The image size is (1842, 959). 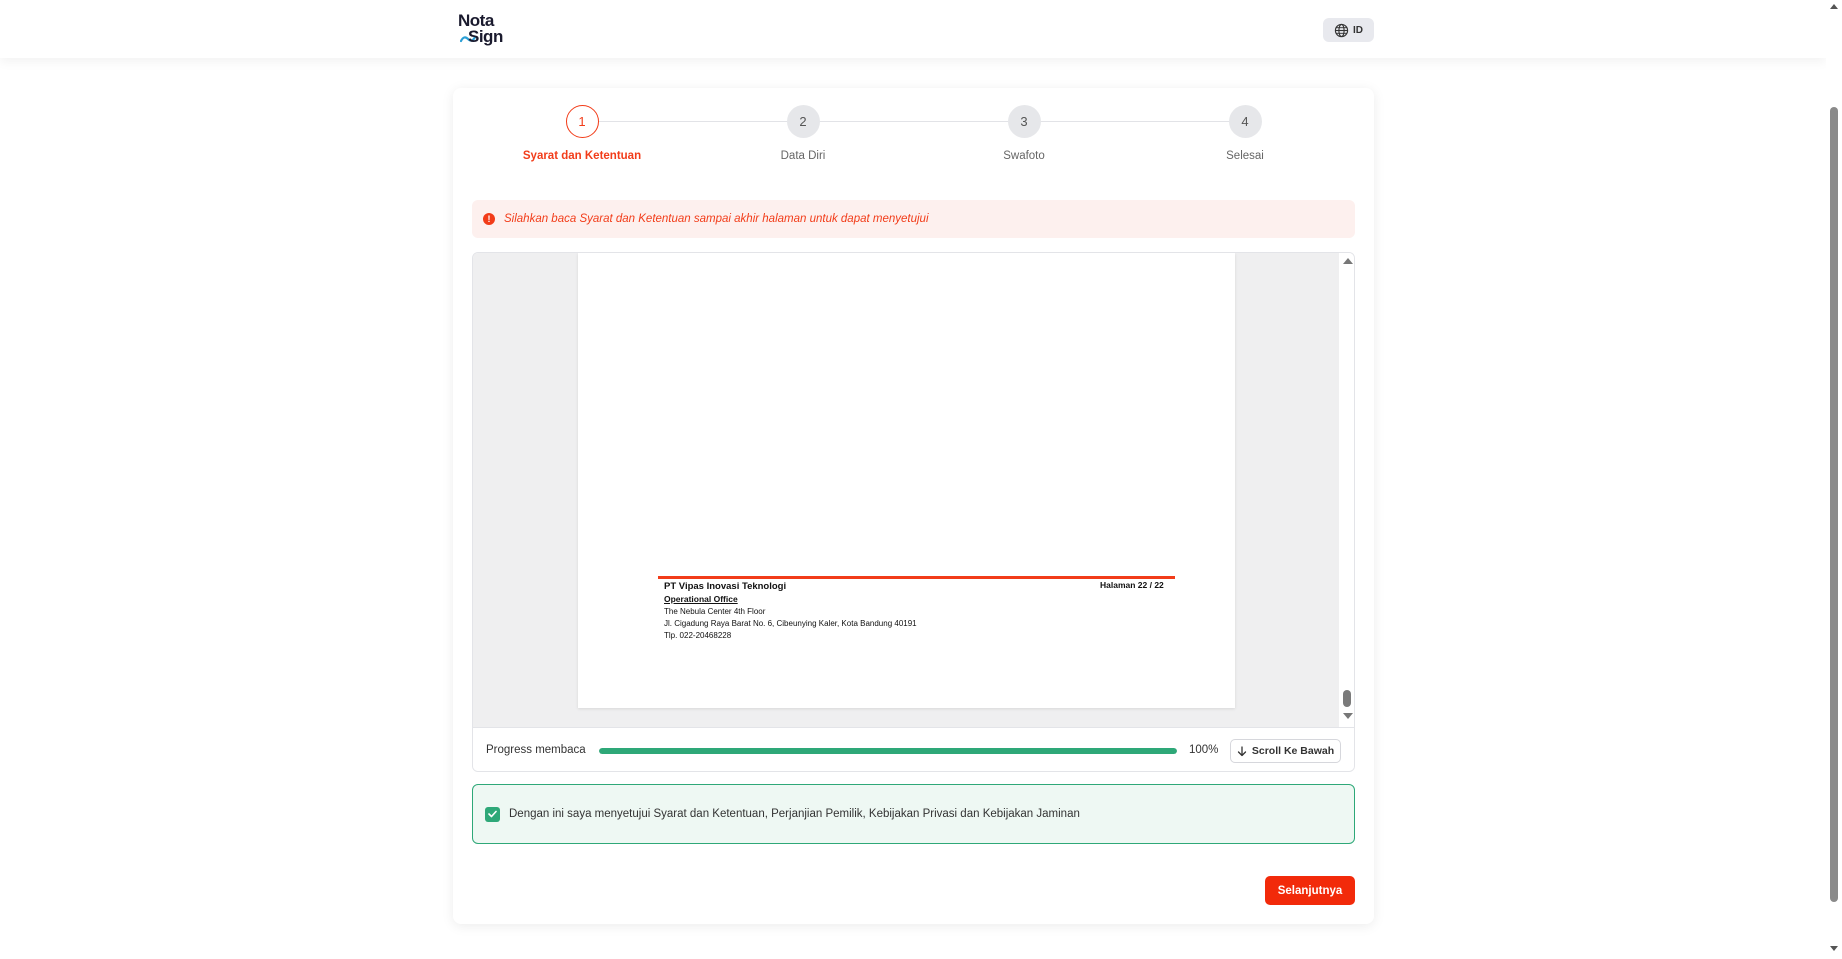 What do you see at coordinates (1358, 30) in the screenshot?
I see `language-label: ID` at bounding box center [1358, 30].